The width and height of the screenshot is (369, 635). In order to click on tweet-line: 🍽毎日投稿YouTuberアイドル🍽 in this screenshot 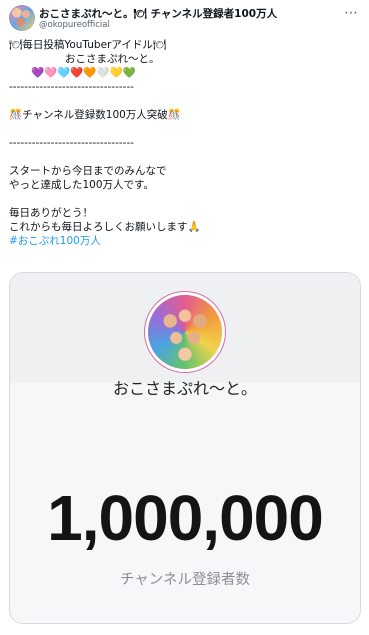, I will do `click(88, 45)`.